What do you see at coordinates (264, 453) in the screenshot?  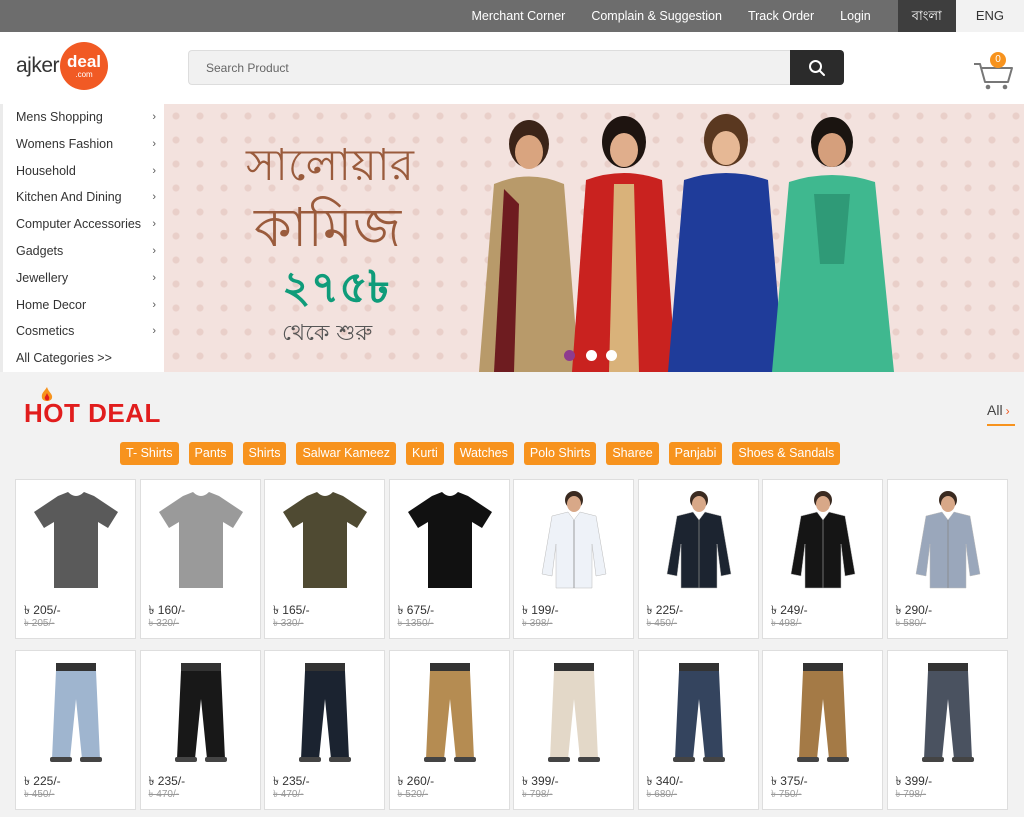 I see `category-pill-shirts: Shirts` at bounding box center [264, 453].